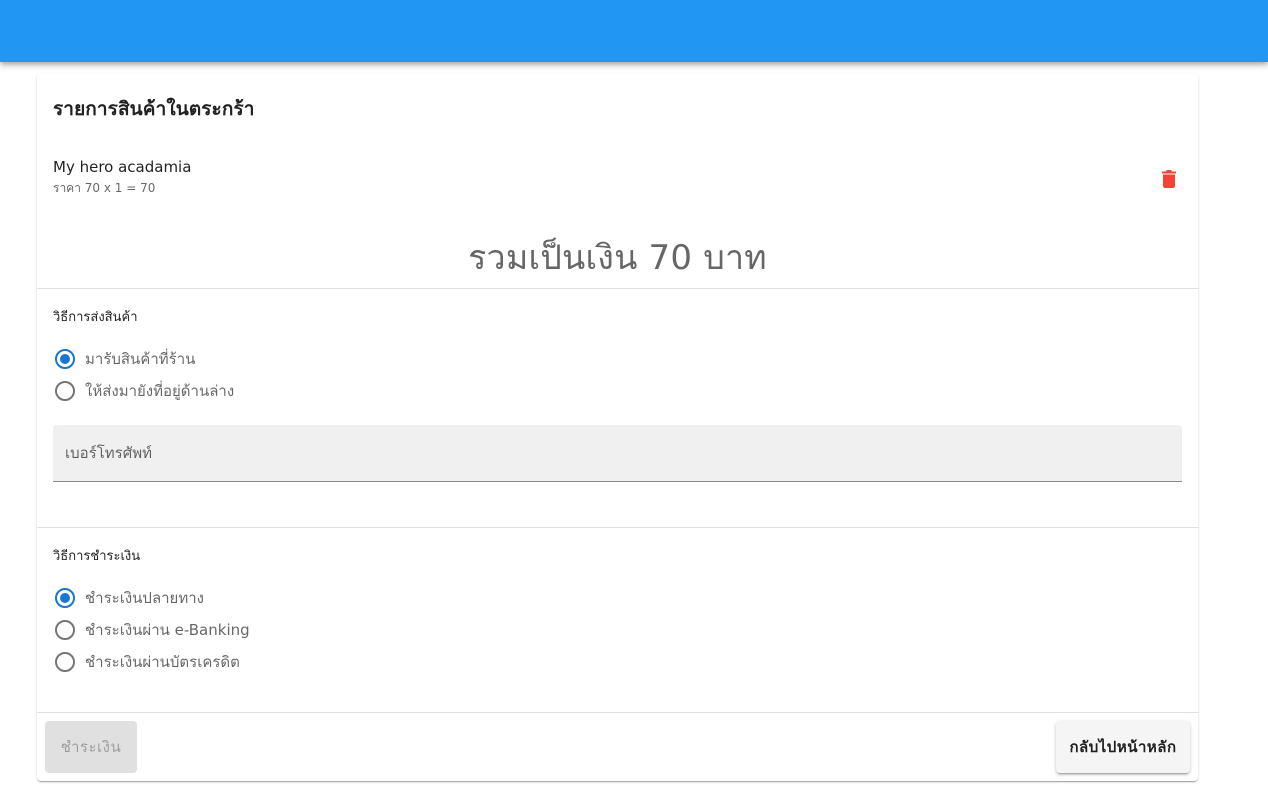 The height and width of the screenshot is (792, 1268). Describe the element at coordinates (97, 556) in the screenshot. I see `payment-method-label: วิธีการชำระเงิน` at that location.